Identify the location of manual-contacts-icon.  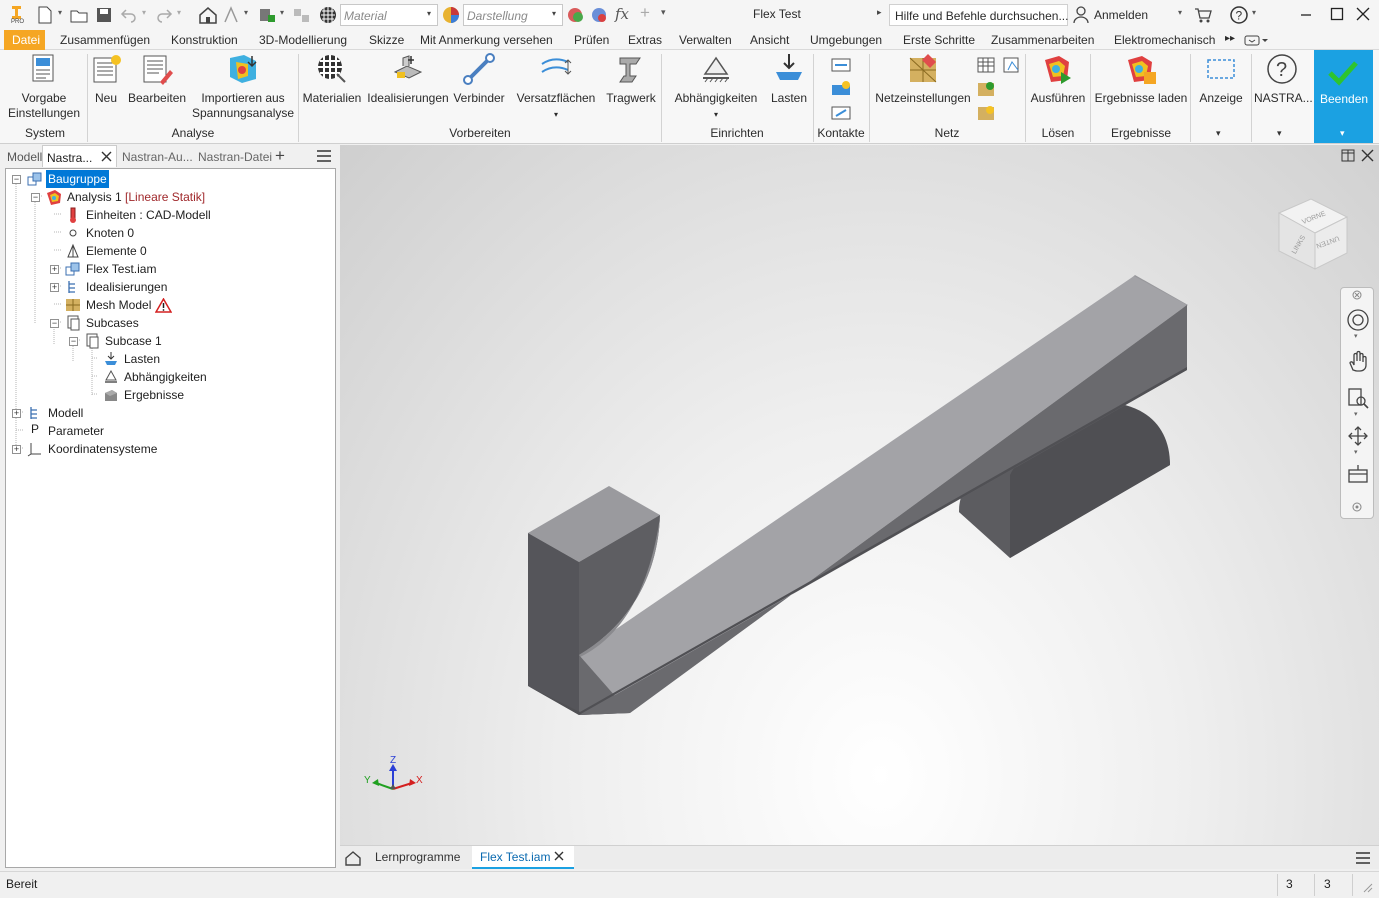
(841, 89).